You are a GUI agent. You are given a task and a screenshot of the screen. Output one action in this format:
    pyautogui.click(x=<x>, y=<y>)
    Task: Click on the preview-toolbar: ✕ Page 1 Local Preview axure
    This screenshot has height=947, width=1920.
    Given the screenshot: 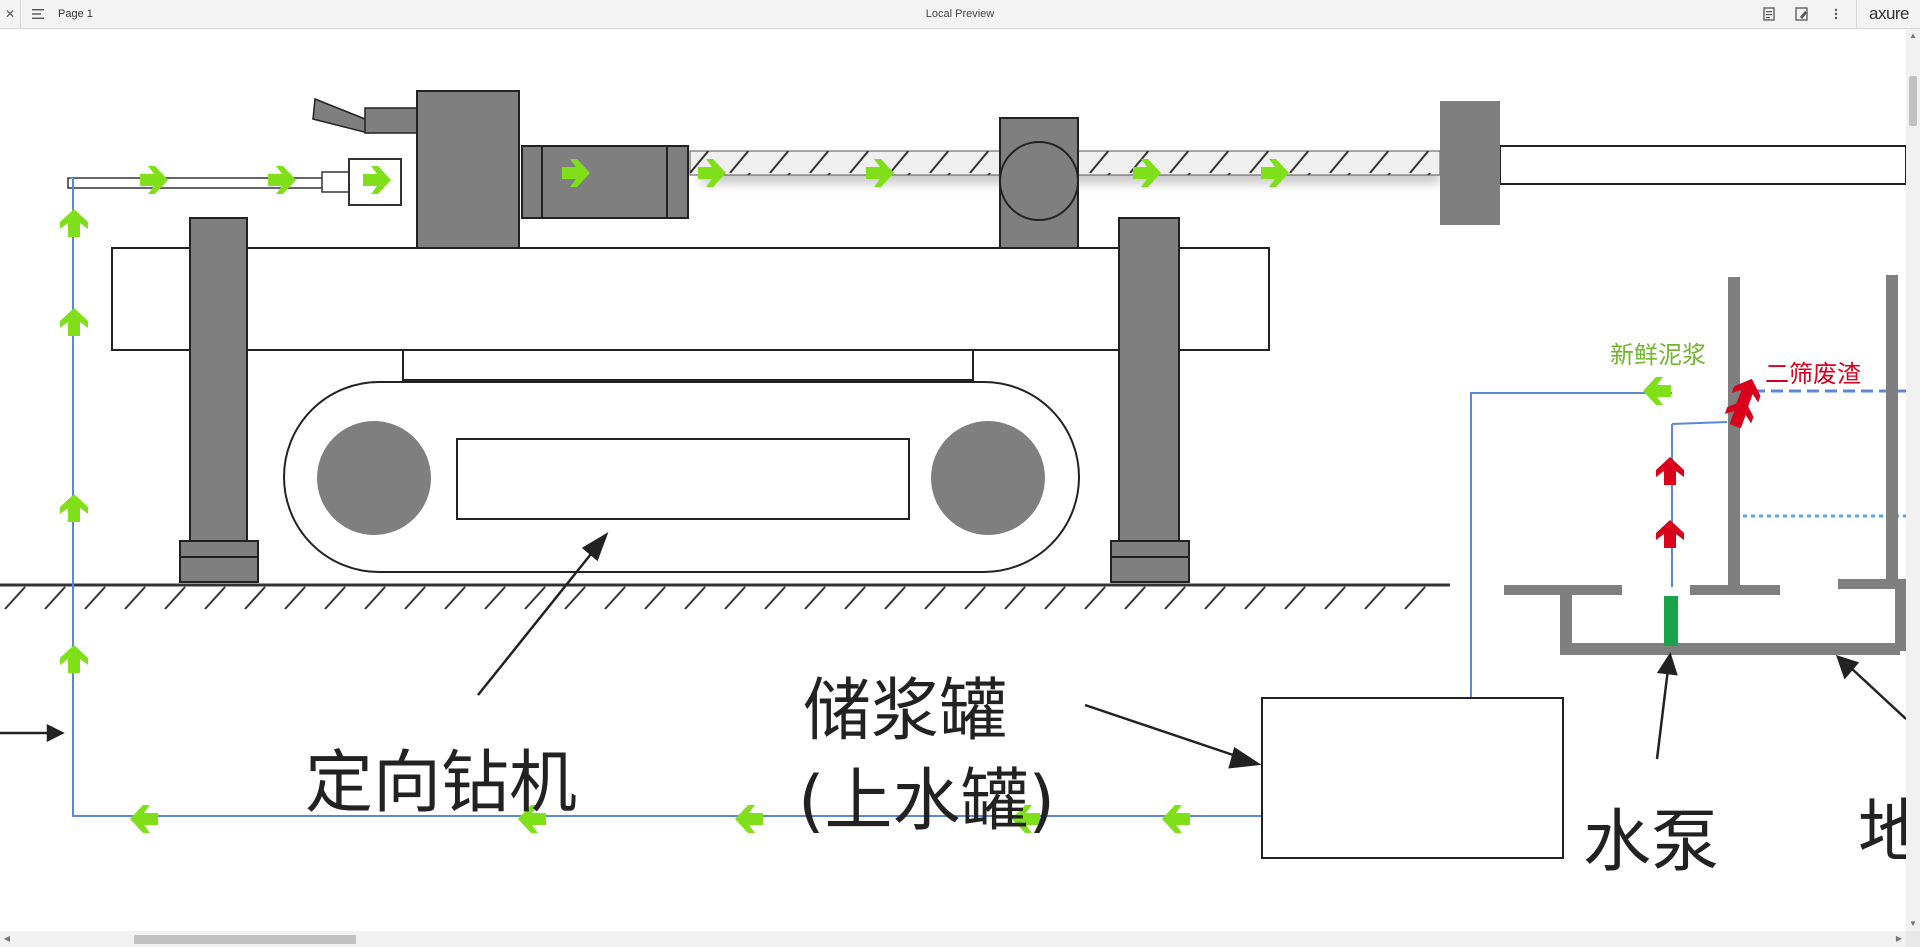 What is the action you would take?
    pyautogui.click(x=960, y=14)
    